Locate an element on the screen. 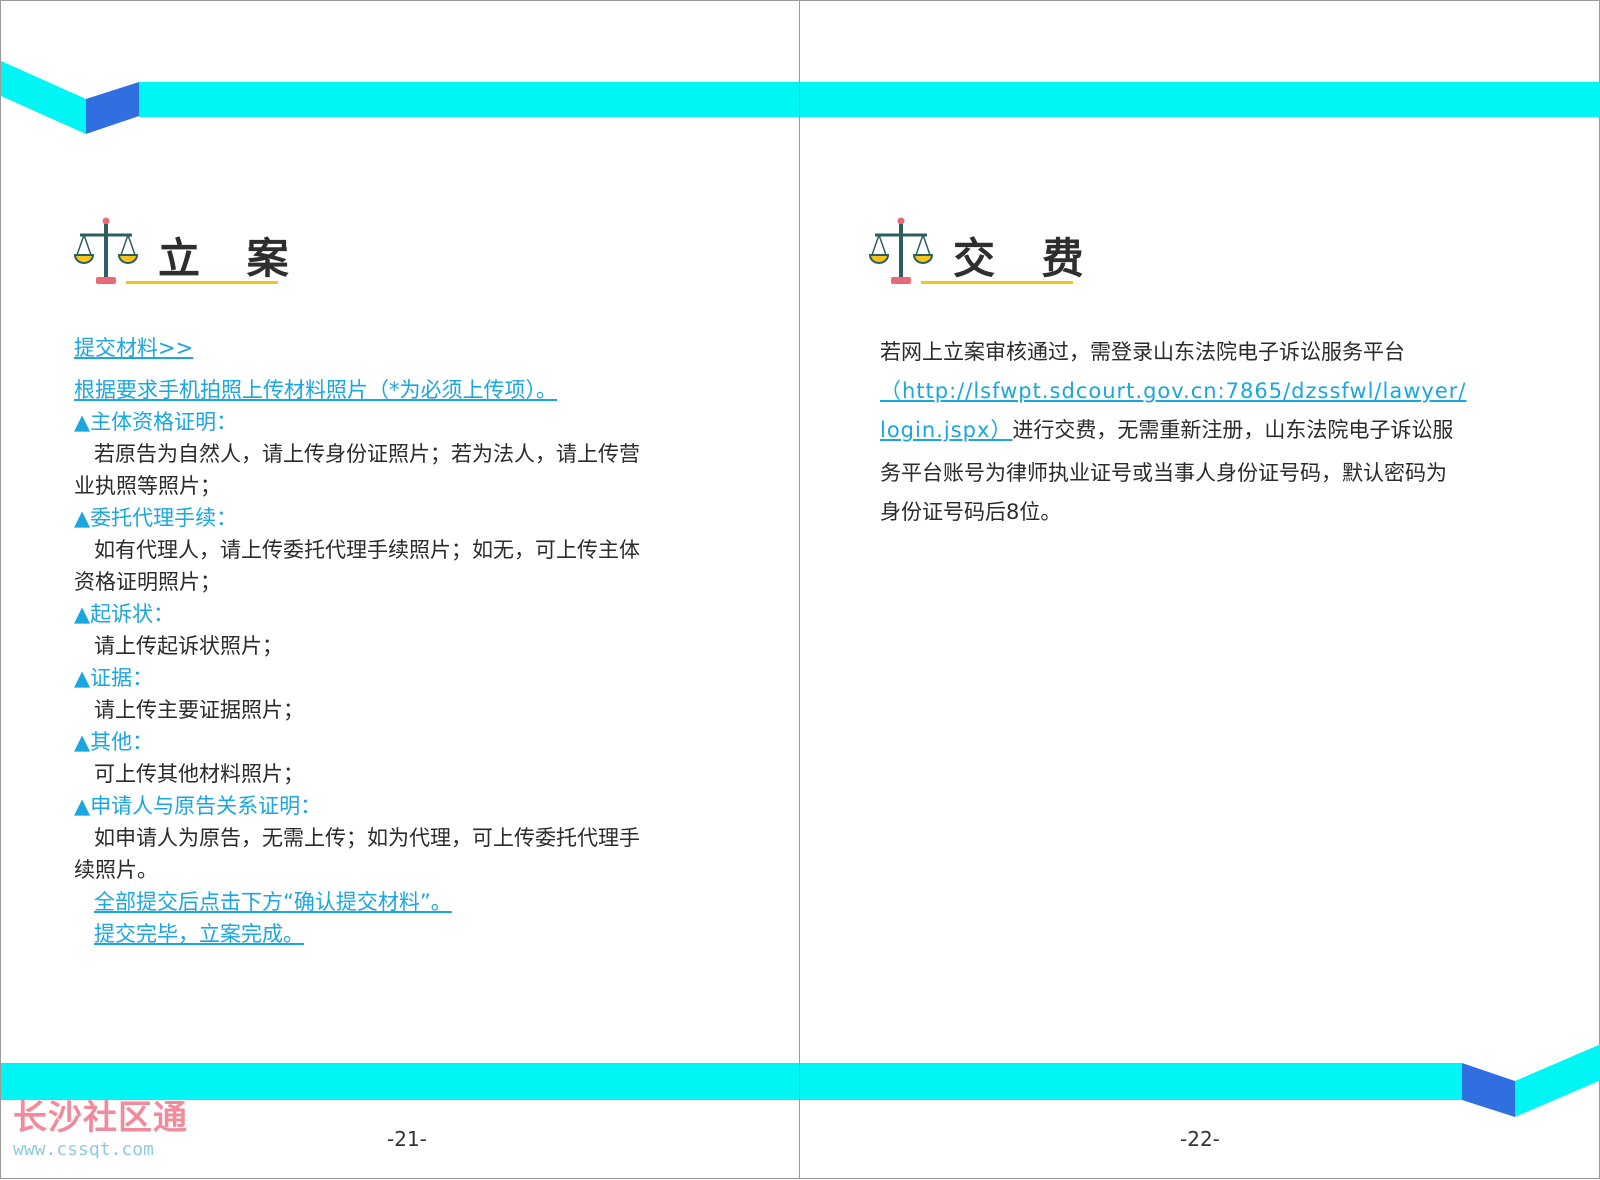 This screenshot has width=1600, height=1180. top-ribbon-fold-left is located at coordinates (112, 108).